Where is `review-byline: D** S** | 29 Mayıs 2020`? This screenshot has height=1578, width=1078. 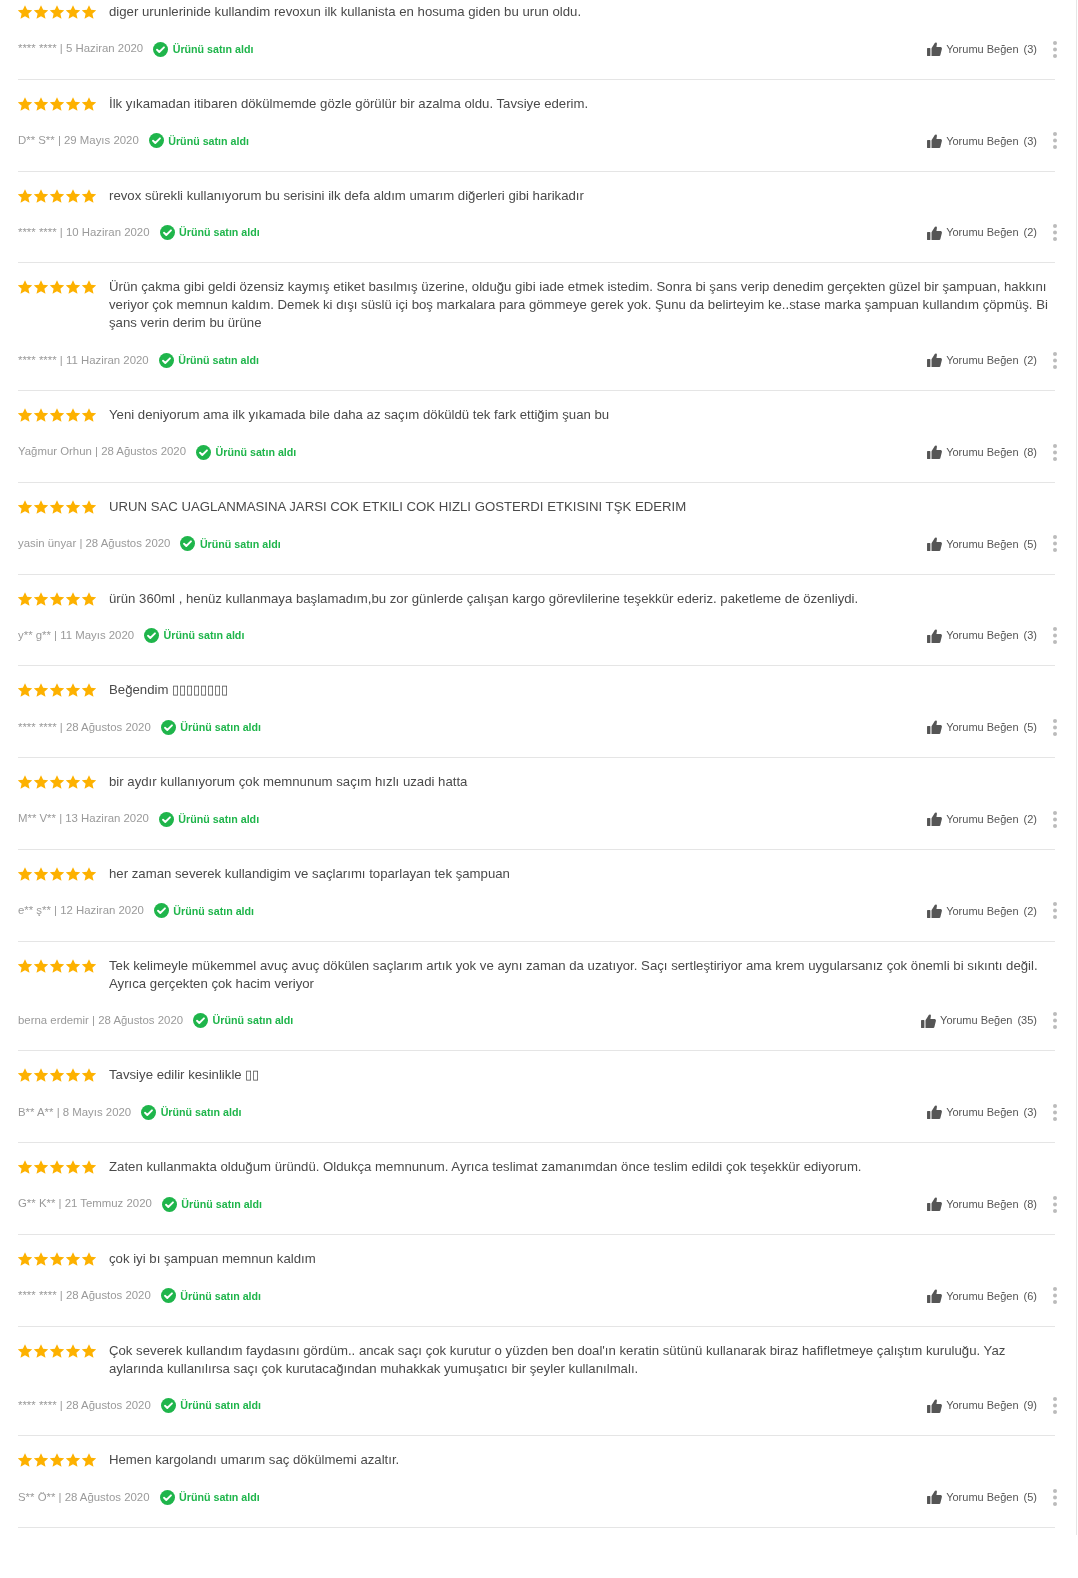 review-byline: D** S** | 29 Mayıs 2020 is located at coordinates (78, 141).